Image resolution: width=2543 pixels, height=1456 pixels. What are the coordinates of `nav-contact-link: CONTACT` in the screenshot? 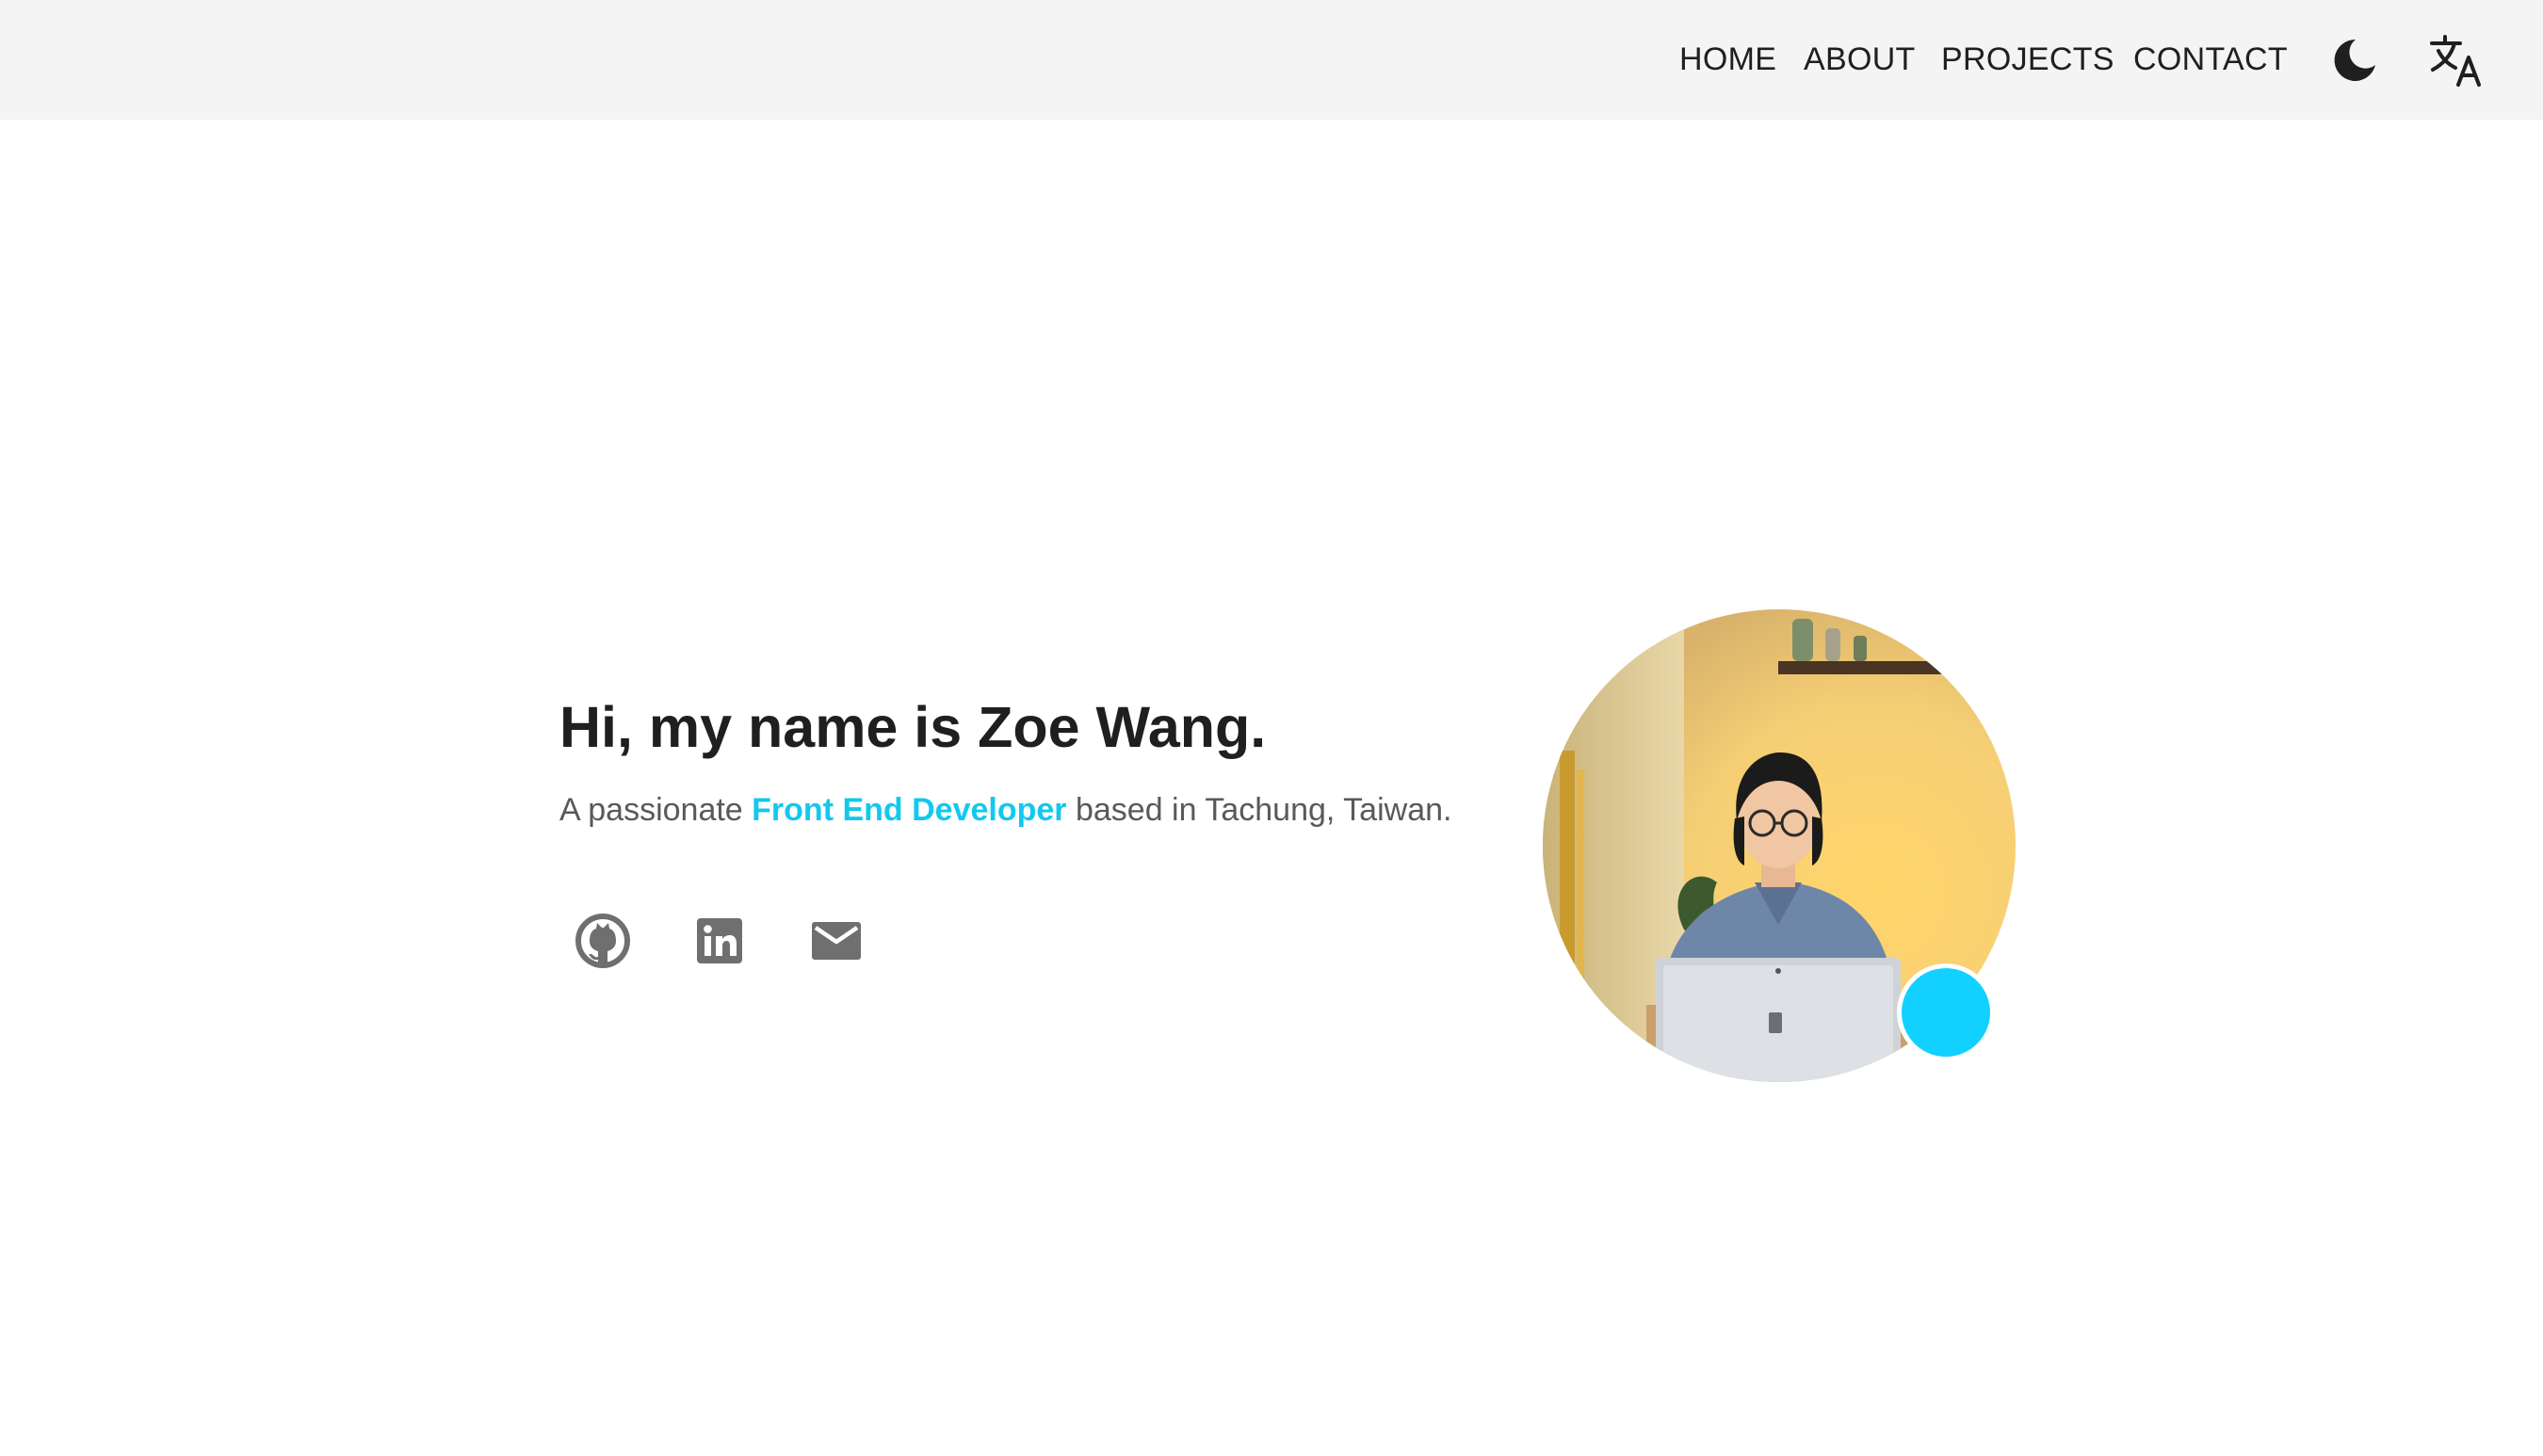 It's located at (2210, 59).